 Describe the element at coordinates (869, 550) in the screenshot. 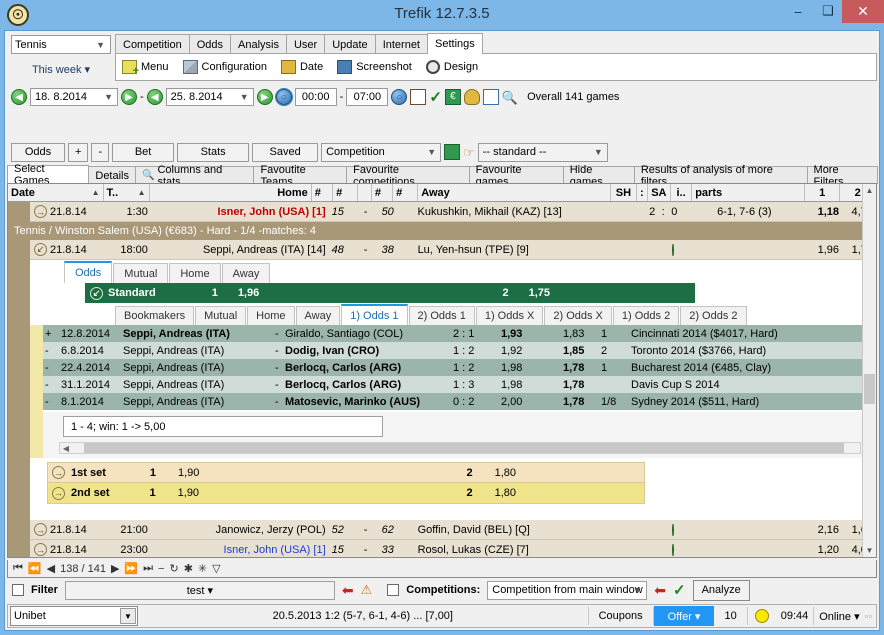

I see `scroll-down-icon: ▼` at that location.